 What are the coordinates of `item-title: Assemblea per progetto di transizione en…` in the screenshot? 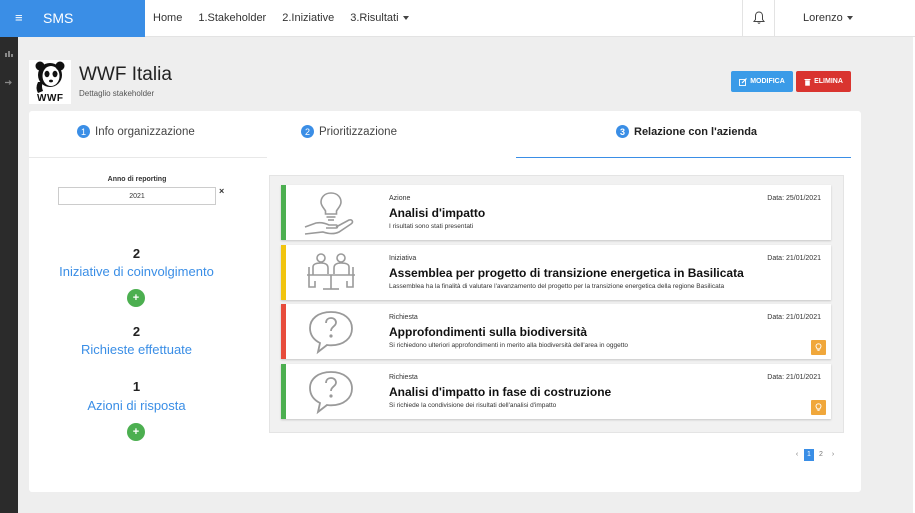 It's located at (566, 273).